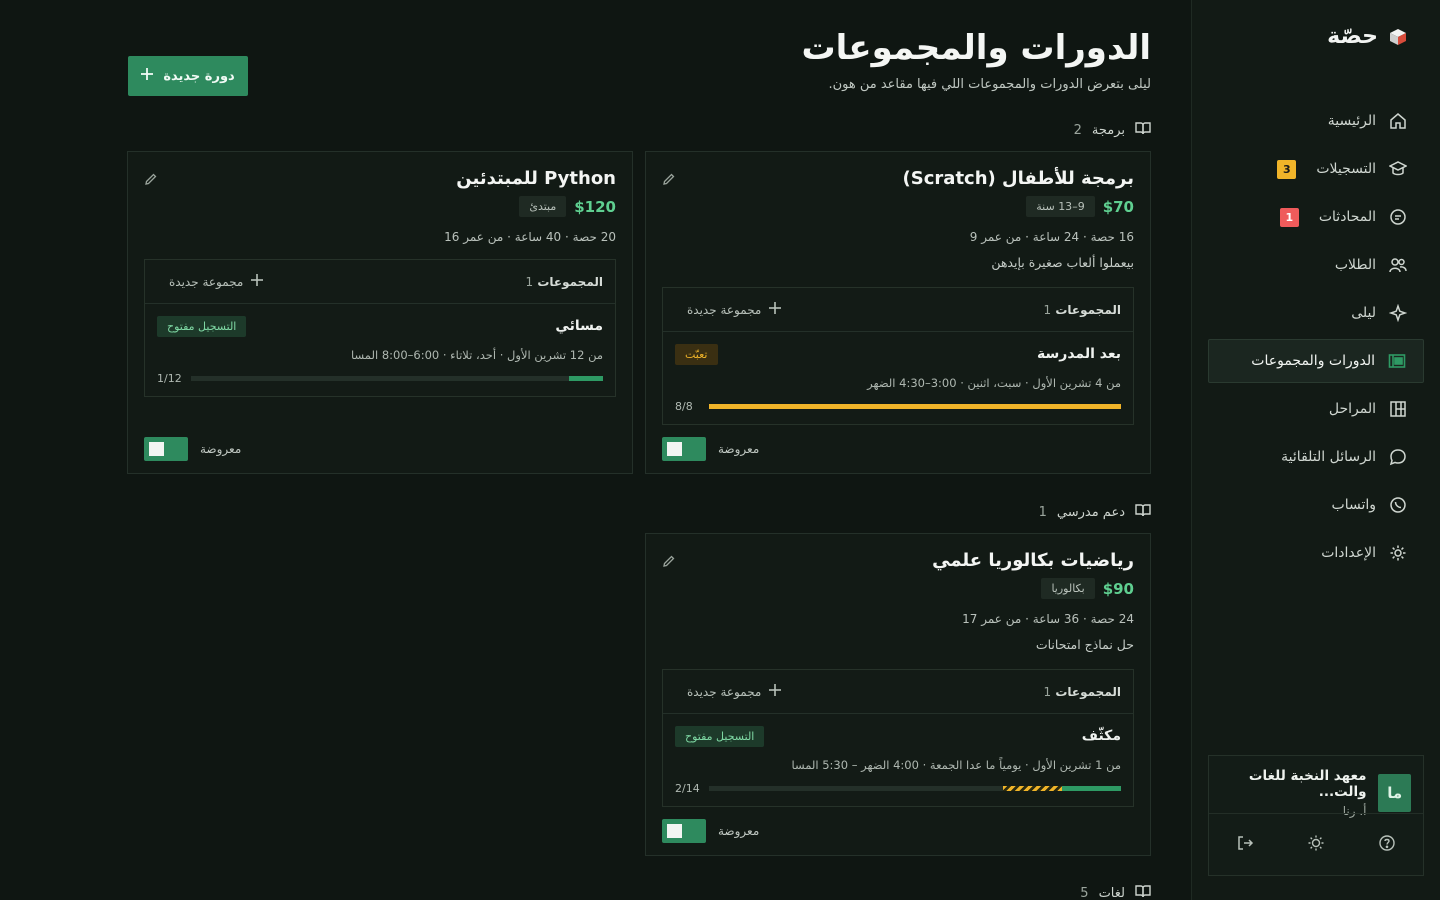 The height and width of the screenshot is (900, 1440). I want to click on sparkle-icon, so click(1398, 313).